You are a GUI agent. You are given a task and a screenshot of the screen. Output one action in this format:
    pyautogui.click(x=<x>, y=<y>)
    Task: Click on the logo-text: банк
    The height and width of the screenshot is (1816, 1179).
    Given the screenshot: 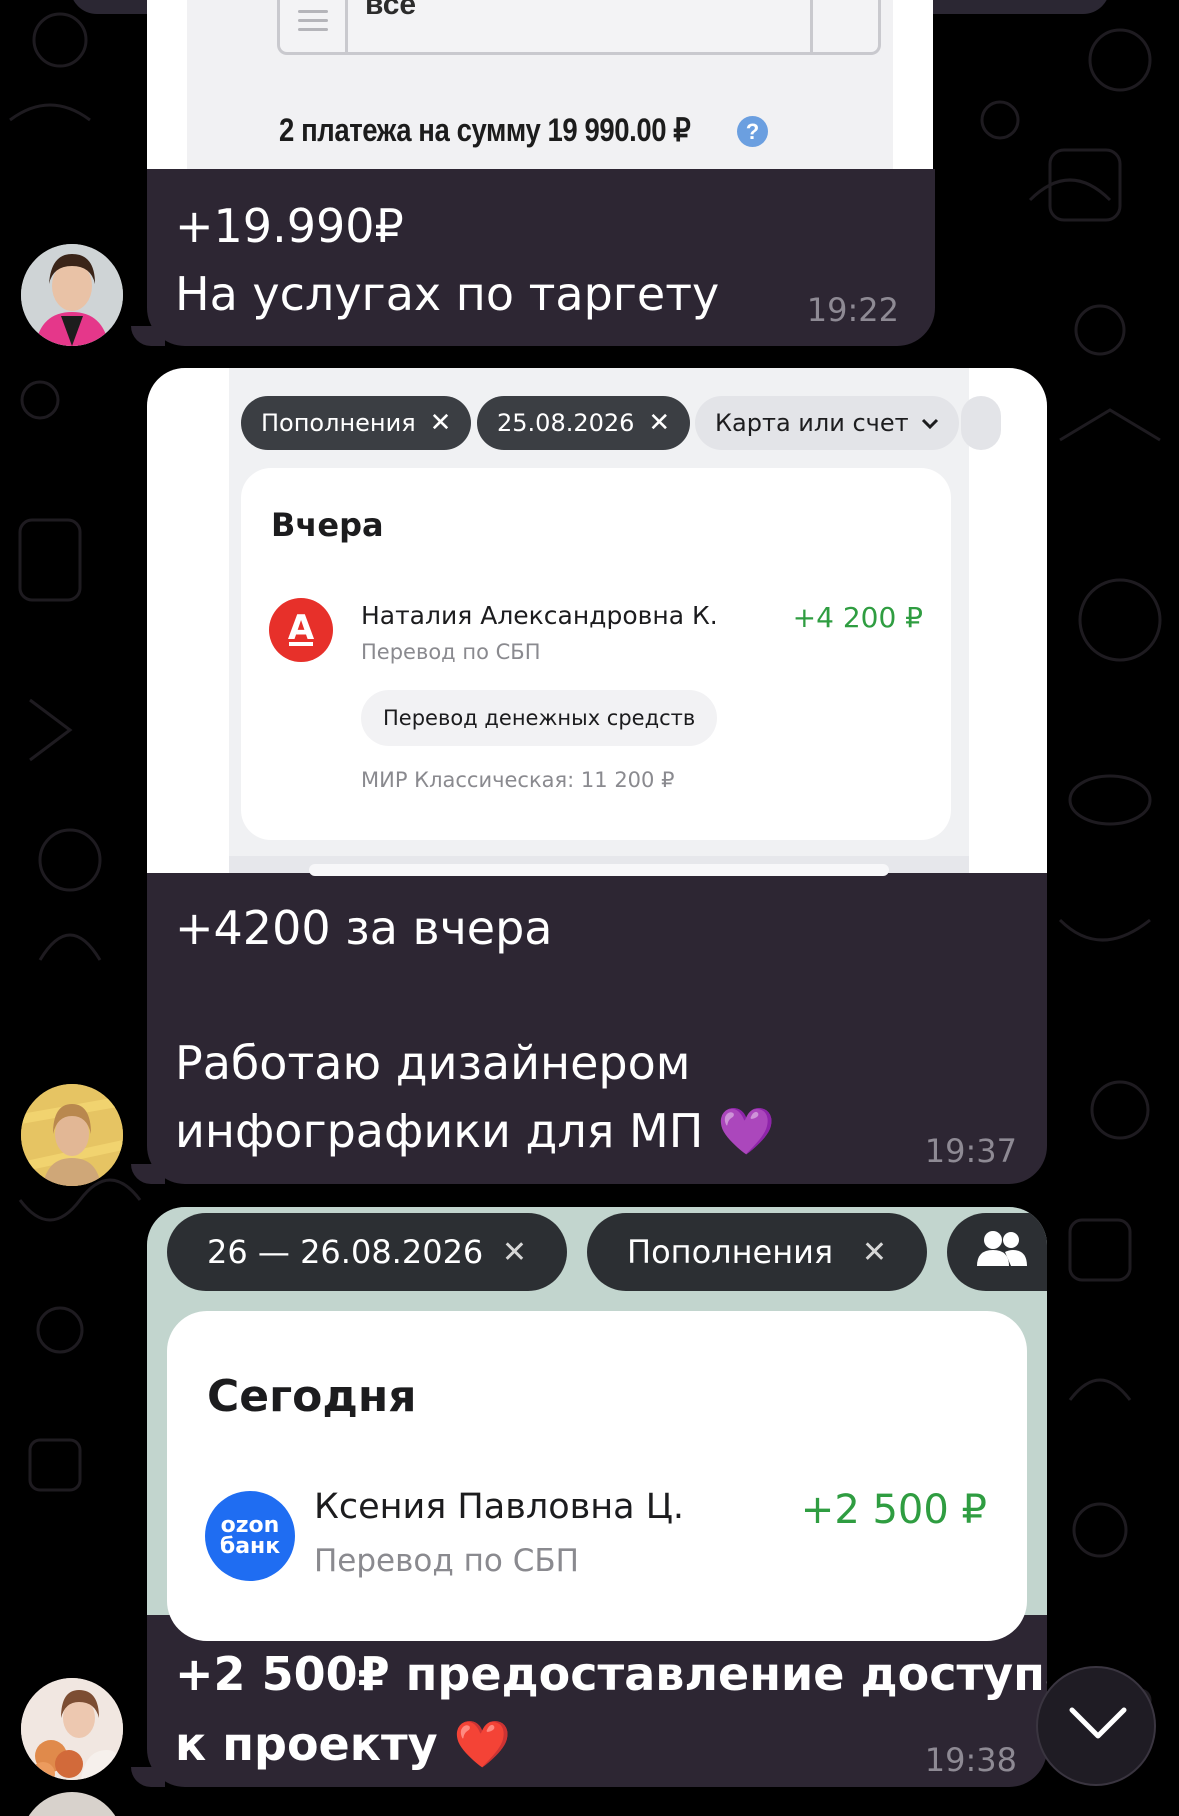 What is the action you would take?
    pyautogui.click(x=250, y=1546)
    